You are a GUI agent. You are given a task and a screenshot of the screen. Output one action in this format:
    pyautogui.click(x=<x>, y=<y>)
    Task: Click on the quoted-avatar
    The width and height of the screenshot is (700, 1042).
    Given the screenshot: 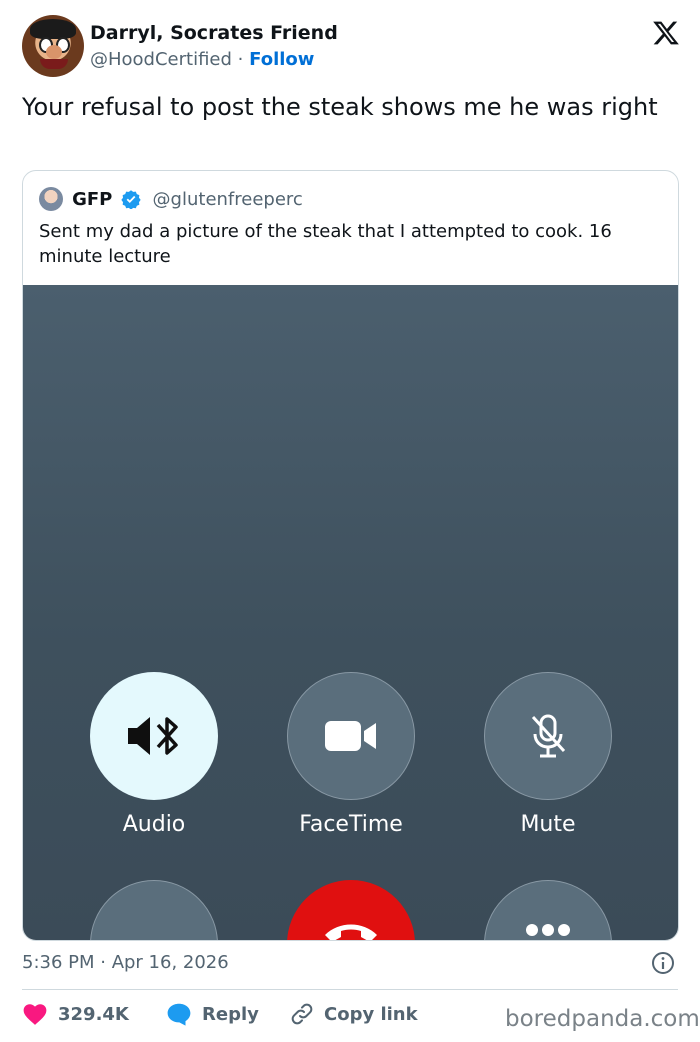 What is the action you would take?
    pyautogui.click(x=51, y=199)
    